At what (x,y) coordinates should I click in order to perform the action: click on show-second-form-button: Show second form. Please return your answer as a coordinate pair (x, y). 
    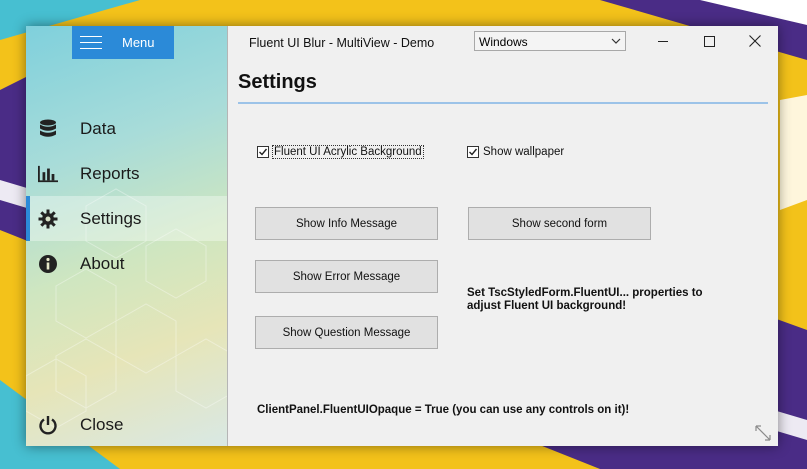
    Looking at the image, I should click on (559, 223).